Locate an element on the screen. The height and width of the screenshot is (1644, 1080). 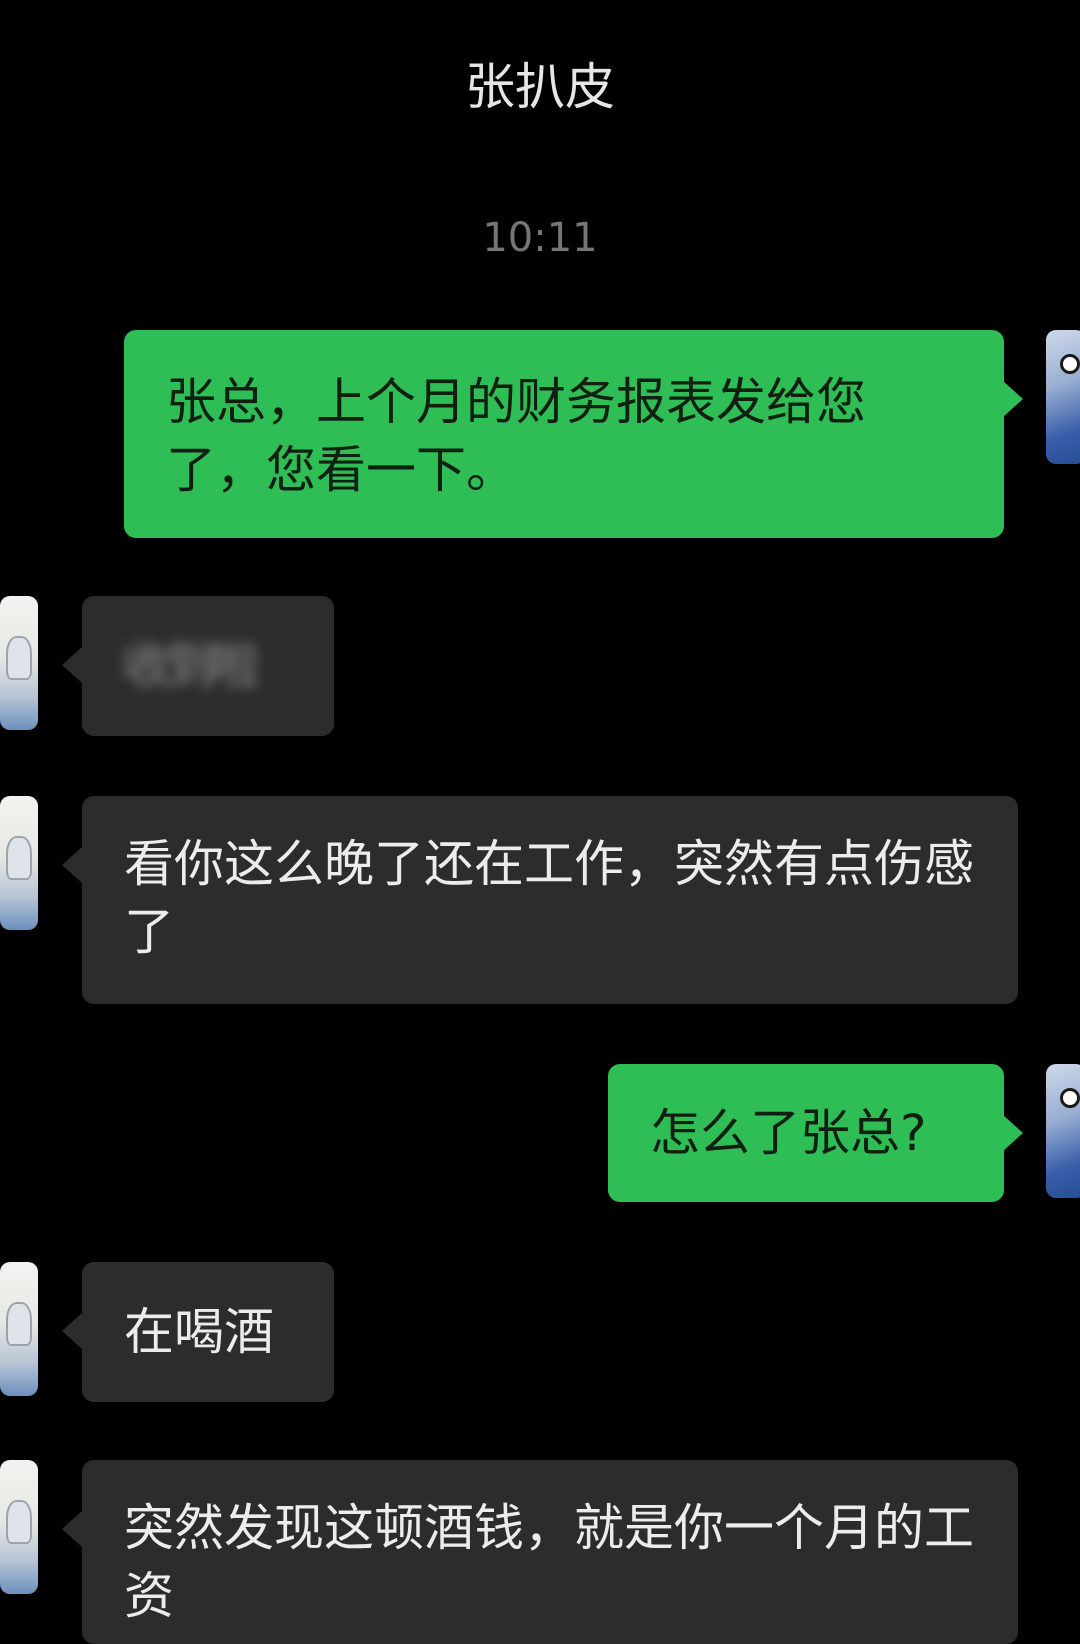
message-bubble-sent: 怎么了张总? is located at coordinates (806, 1133).